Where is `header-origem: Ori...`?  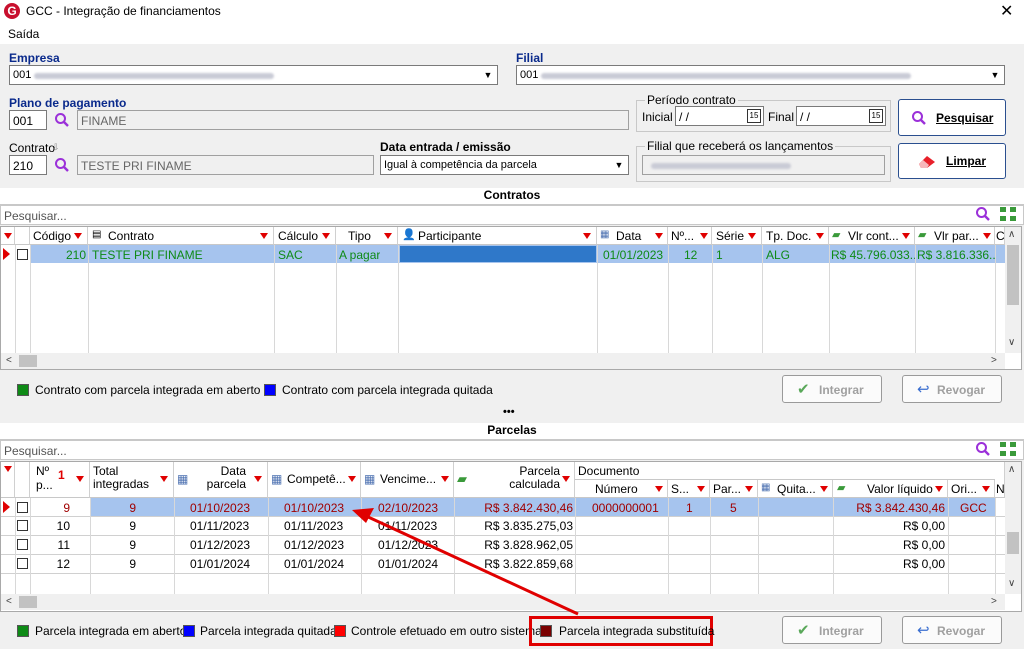
header-origem: Ori... is located at coordinates (971, 489).